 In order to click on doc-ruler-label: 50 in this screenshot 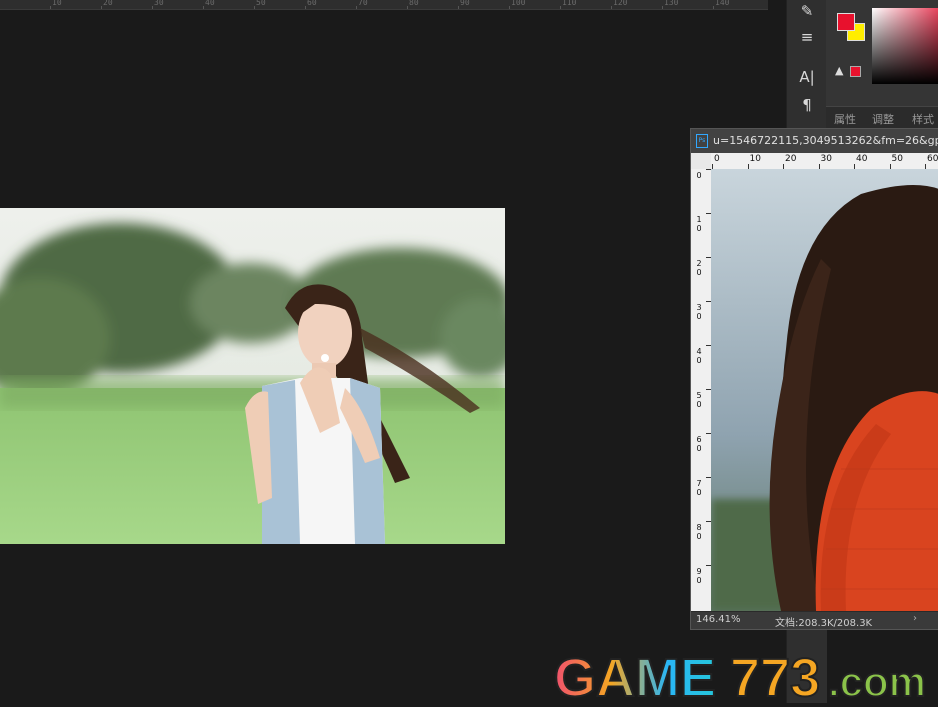, I will do `click(897, 159)`.